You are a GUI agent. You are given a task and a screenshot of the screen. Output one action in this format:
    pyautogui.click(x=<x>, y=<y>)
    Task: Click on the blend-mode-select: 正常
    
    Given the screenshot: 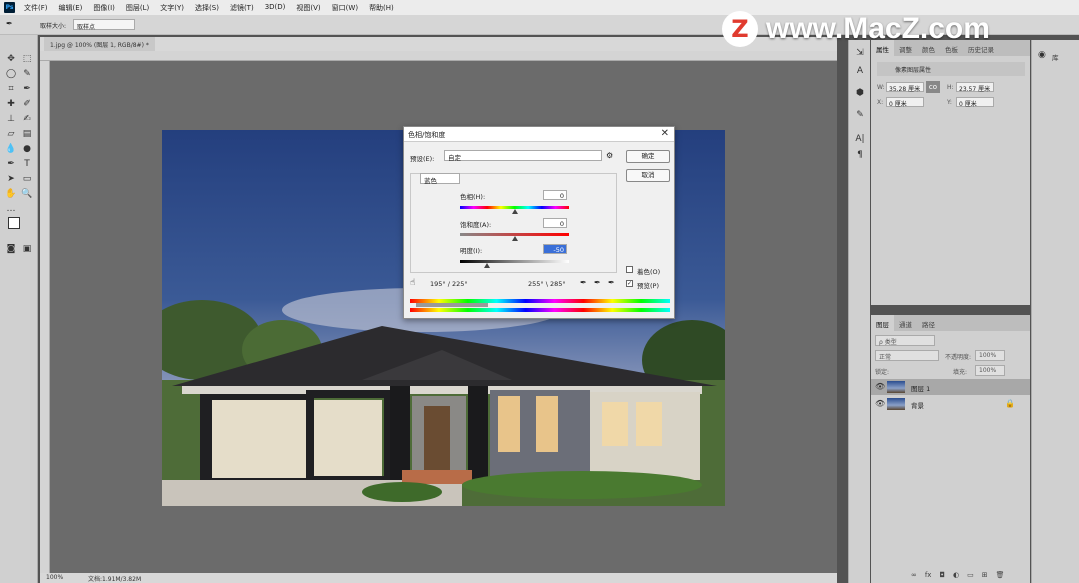 What is the action you would take?
    pyautogui.click(x=907, y=355)
    